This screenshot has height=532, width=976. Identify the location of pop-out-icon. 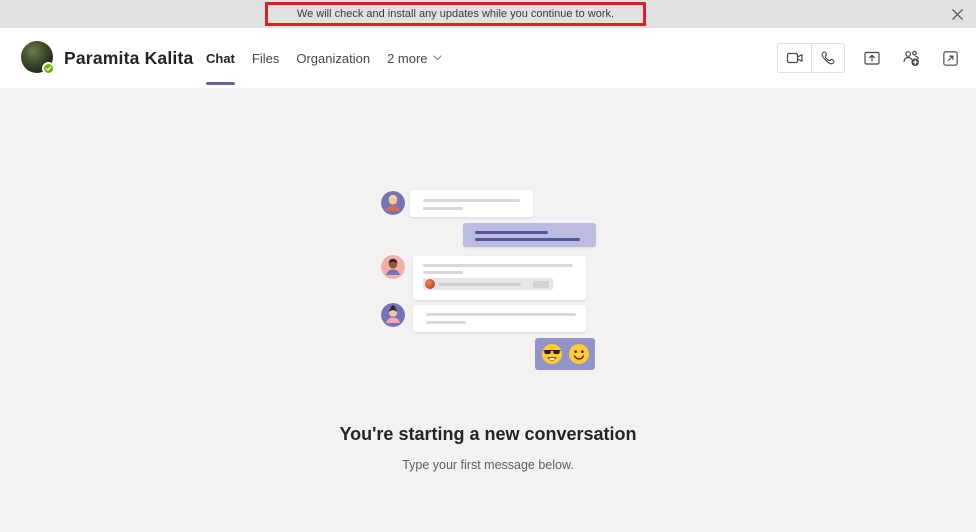
(950, 58).